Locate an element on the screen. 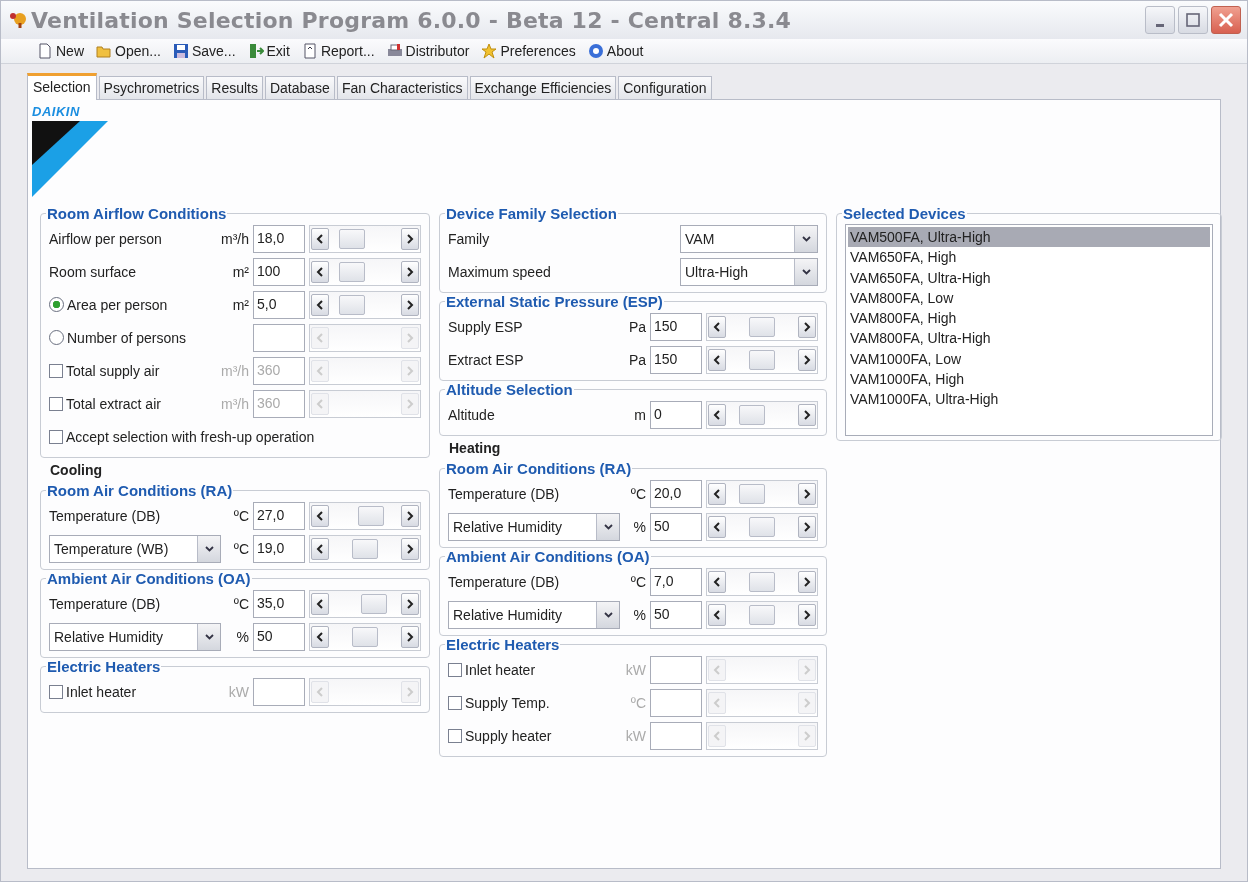 The width and height of the screenshot is (1248, 882). tab: Exchange Efficiencies is located at coordinates (543, 87).